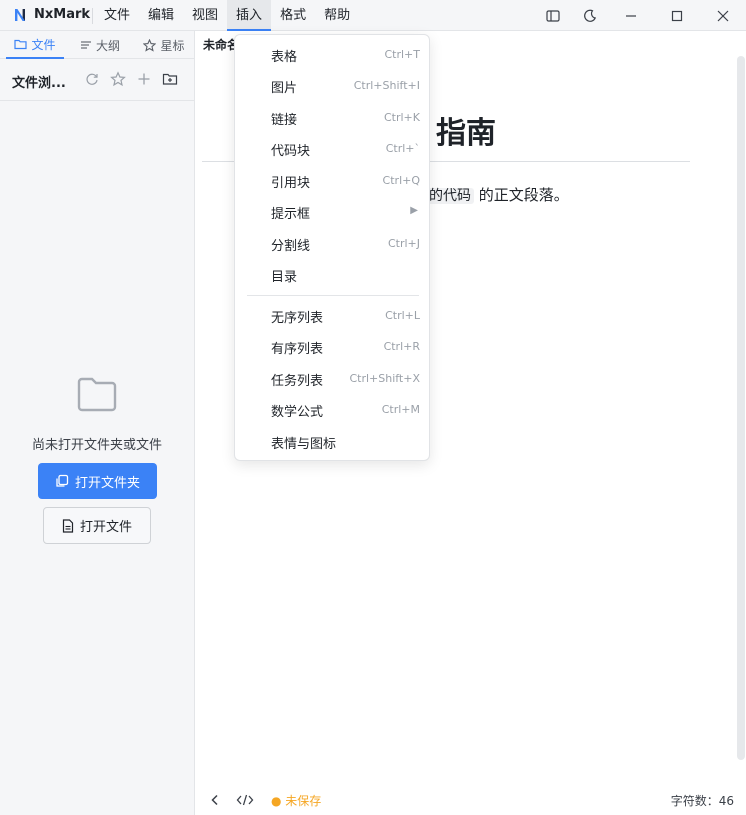  I want to click on document-paragraph: 的代码 的正文段落。, so click(497, 194).